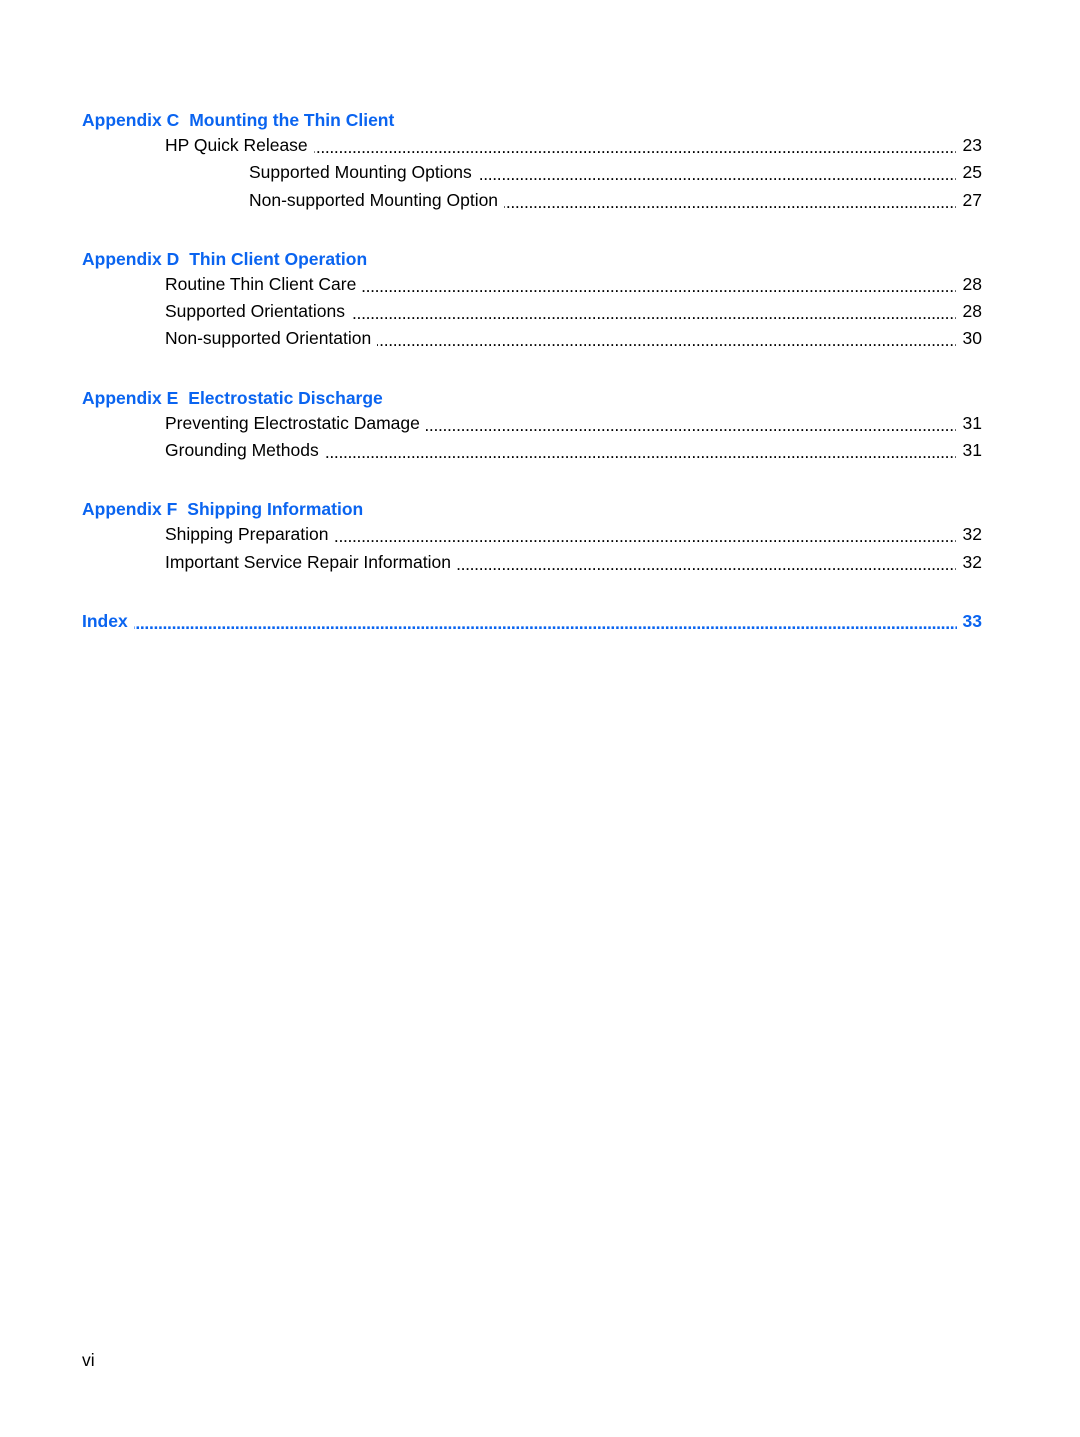 This screenshot has height=1437, width=1080. Describe the element at coordinates (239, 146) in the screenshot. I see `toc-entry-label: HP Quick Release` at that location.